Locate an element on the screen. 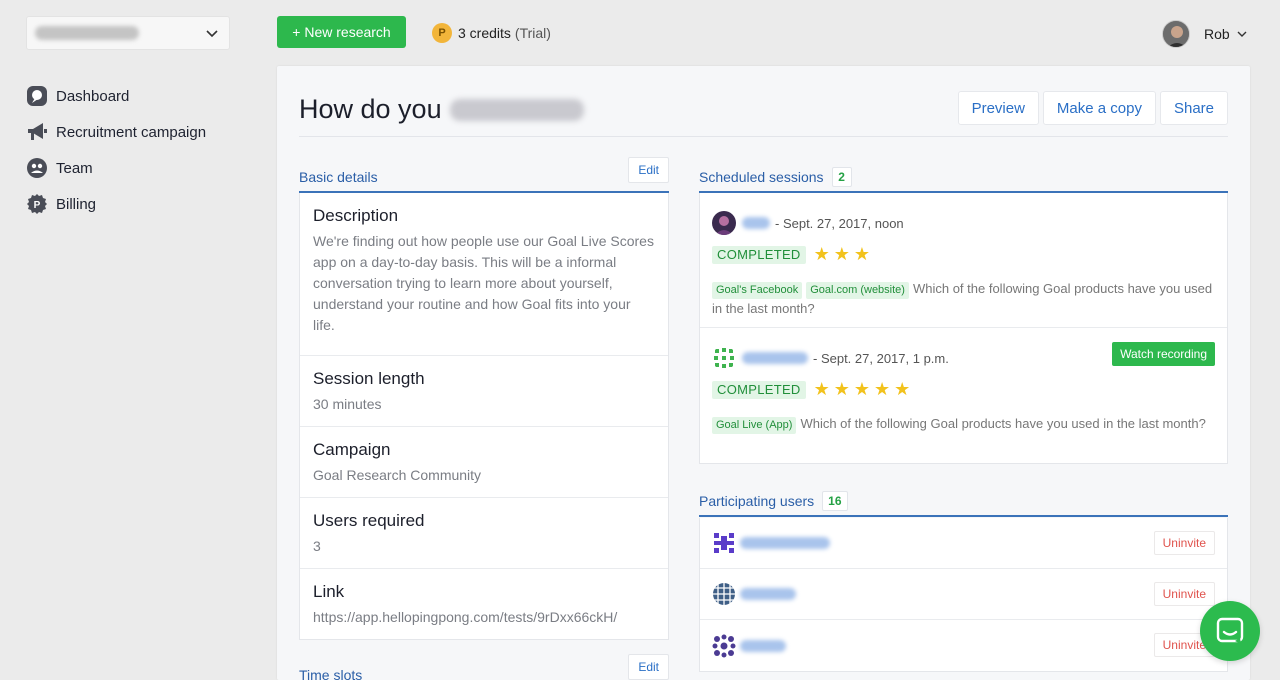  basic-details-header: Basic details Edit is located at coordinates (484, 175).